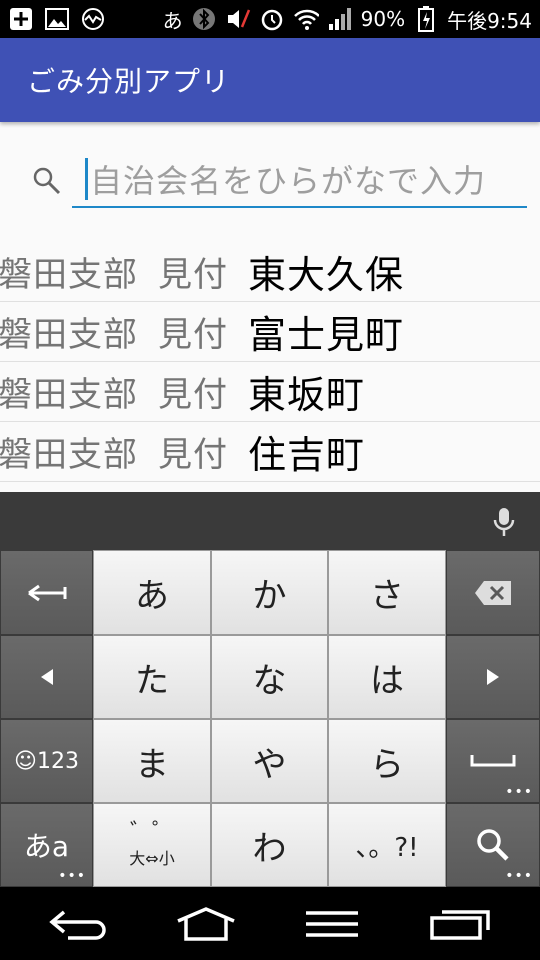  Describe the element at coordinates (93, 19) in the screenshot. I see `activity-icon` at that location.